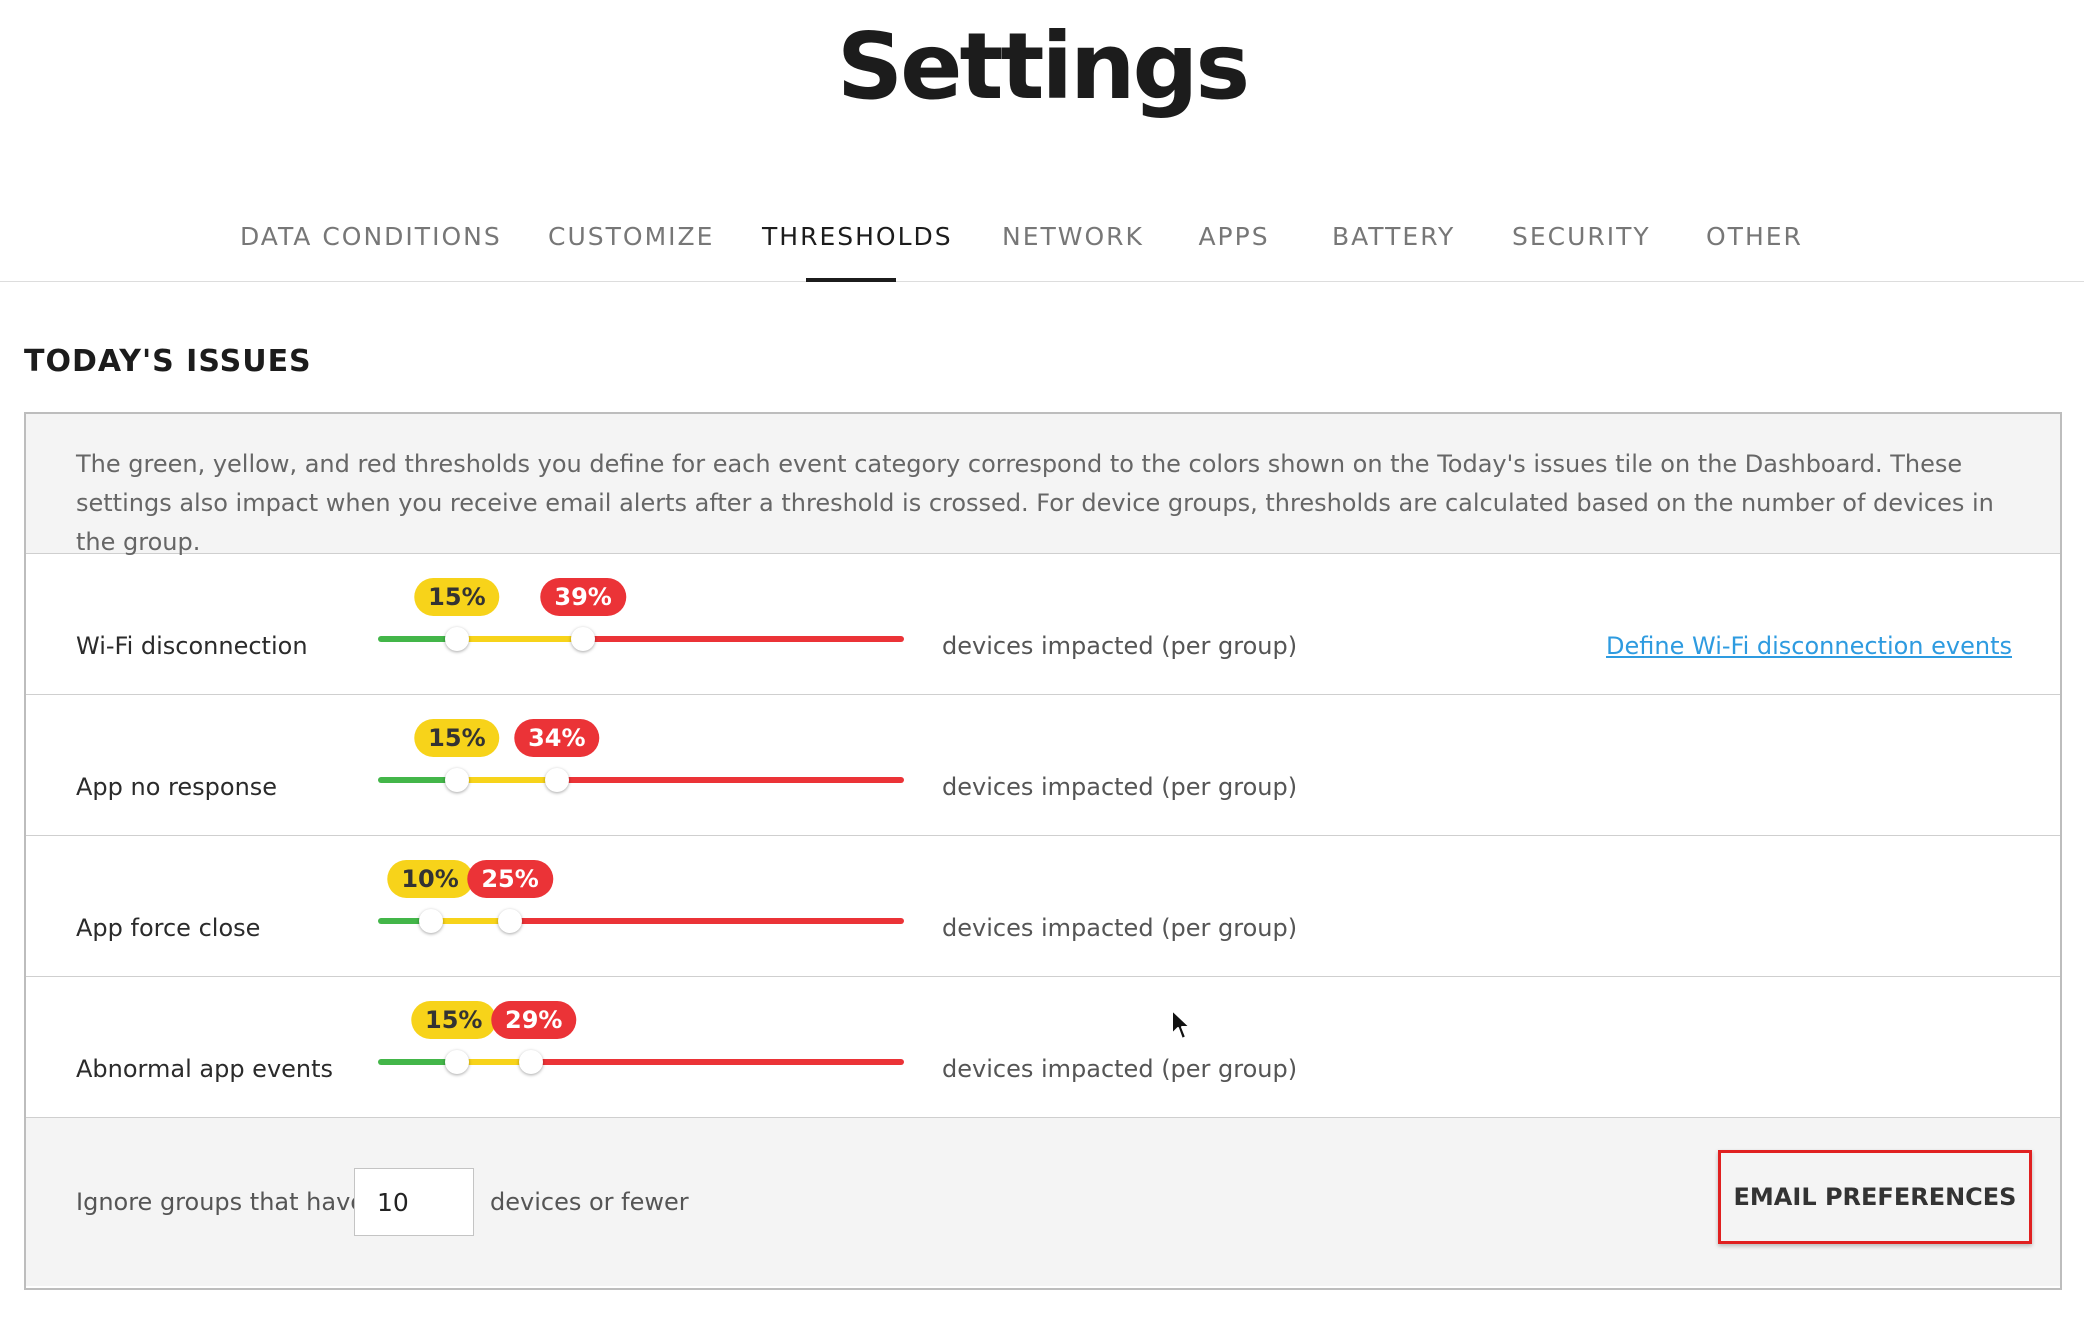 This screenshot has height=1322, width=2084. What do you see at coordinates (1072, 252) in the screenshot?
I see `tab-network: NETWORK` at bounding box center [1072, 252].